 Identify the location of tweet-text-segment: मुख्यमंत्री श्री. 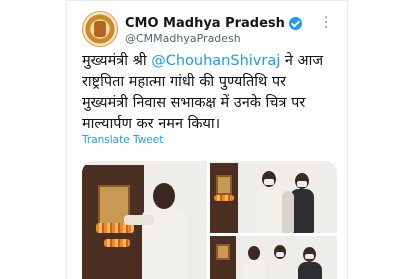
(117, 61).